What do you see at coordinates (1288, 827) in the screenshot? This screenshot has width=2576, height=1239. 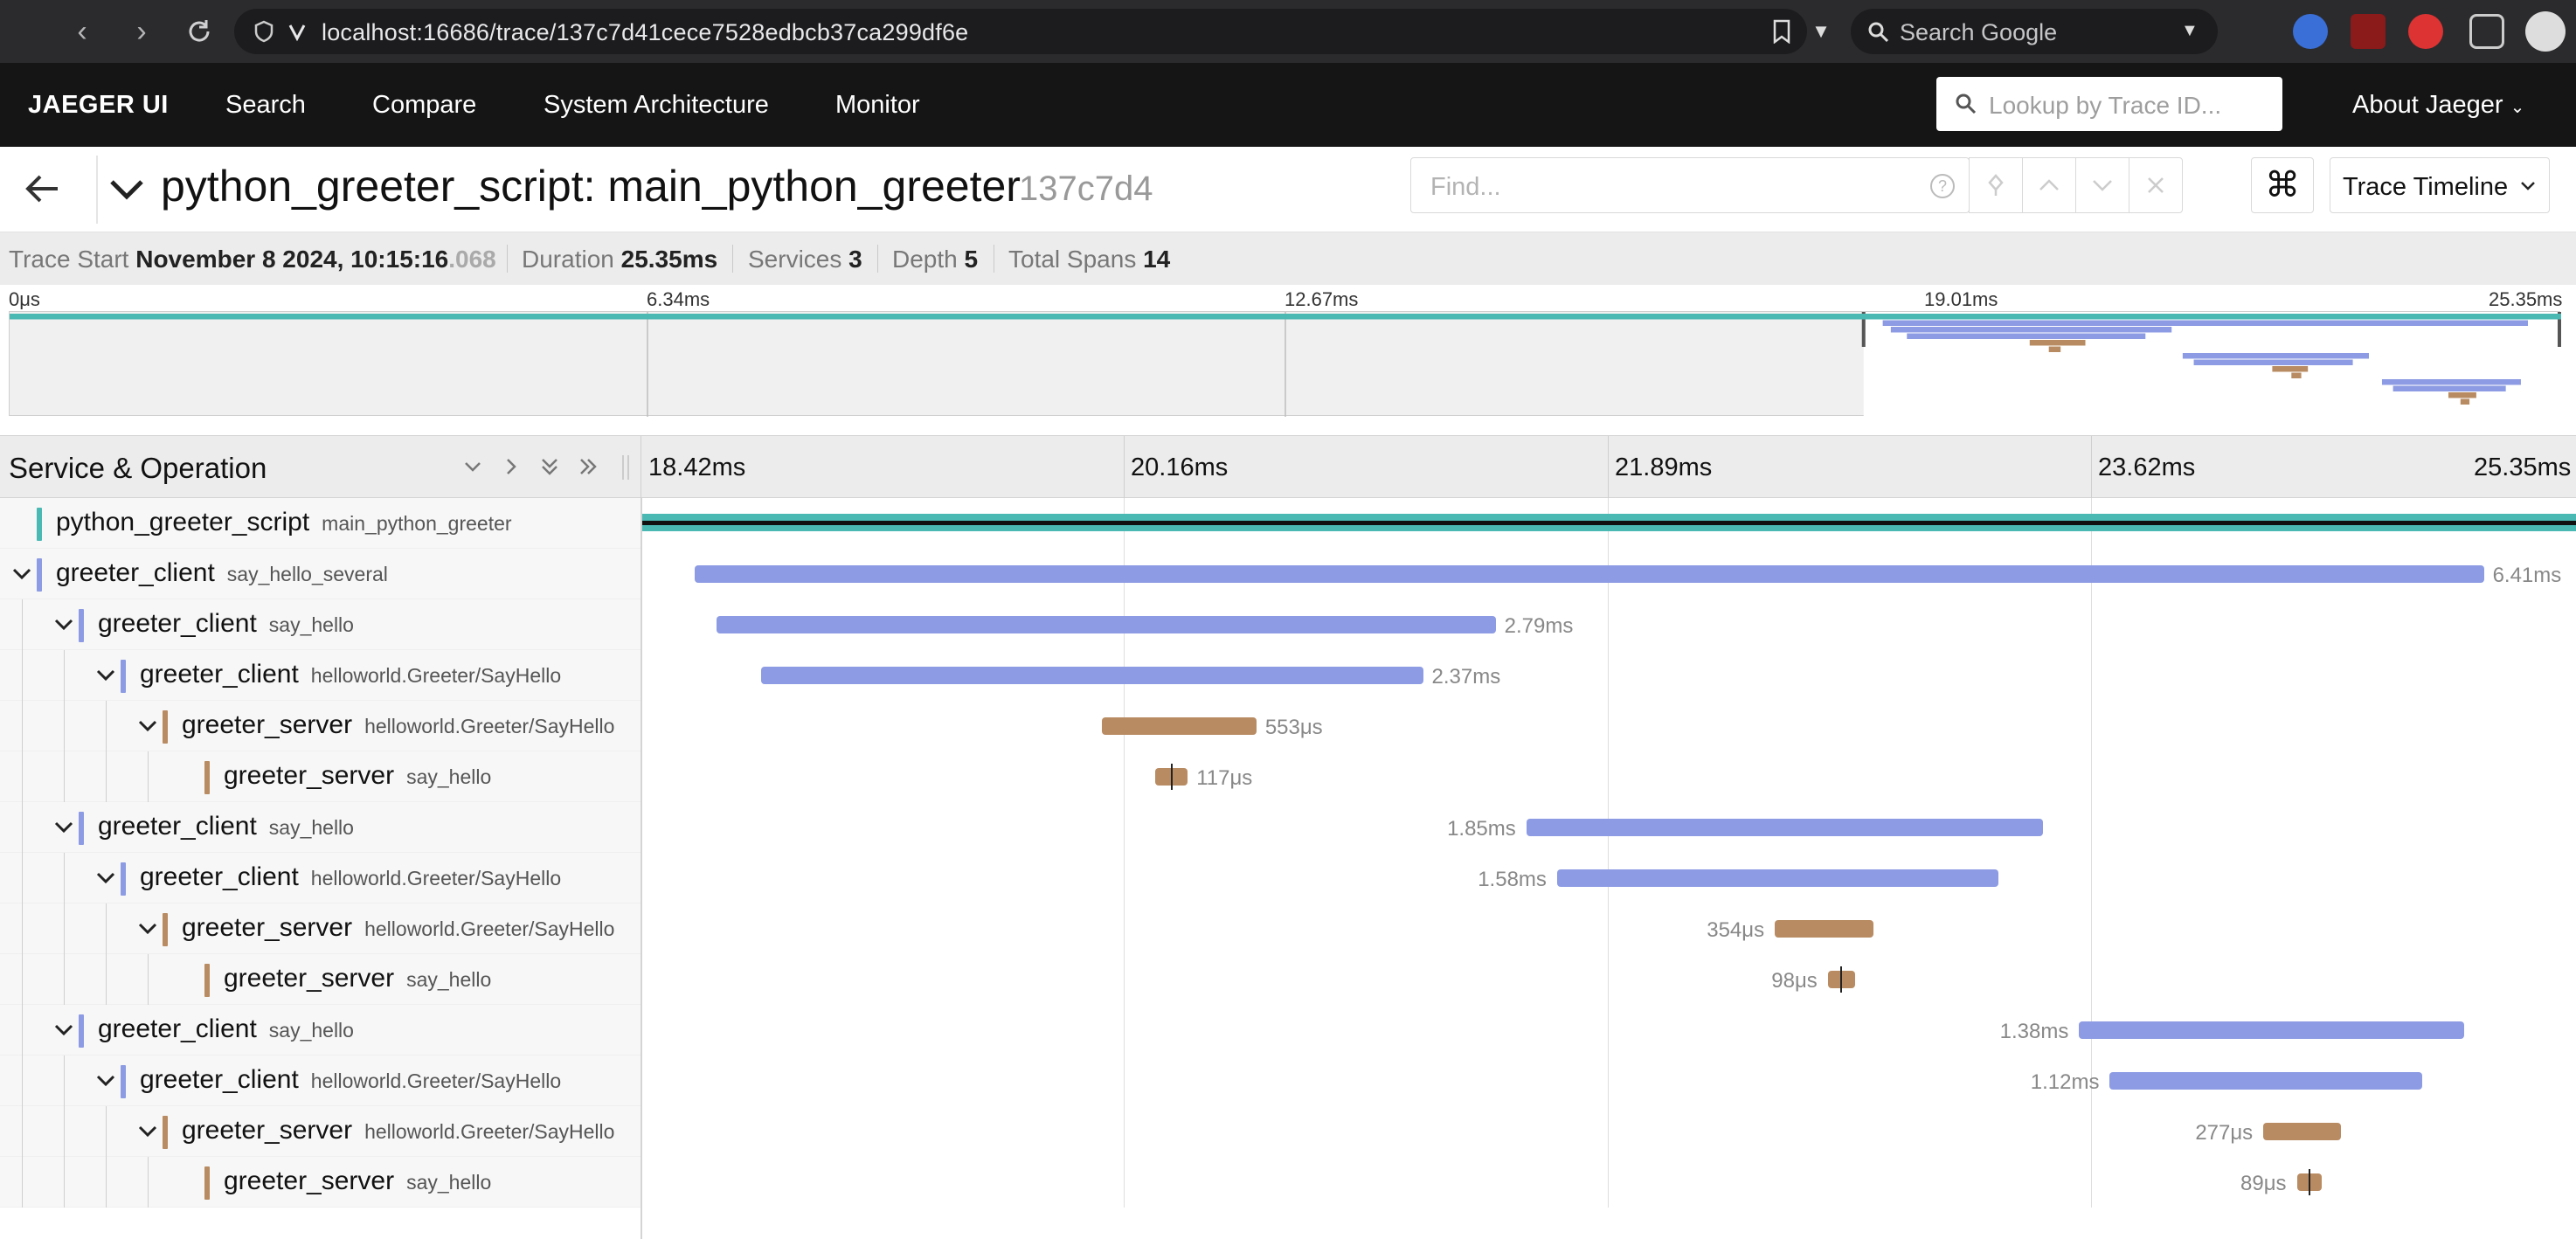 I see `span-row: greeter_client say_hello 1.85ms` at bounding box center [1288, 827].